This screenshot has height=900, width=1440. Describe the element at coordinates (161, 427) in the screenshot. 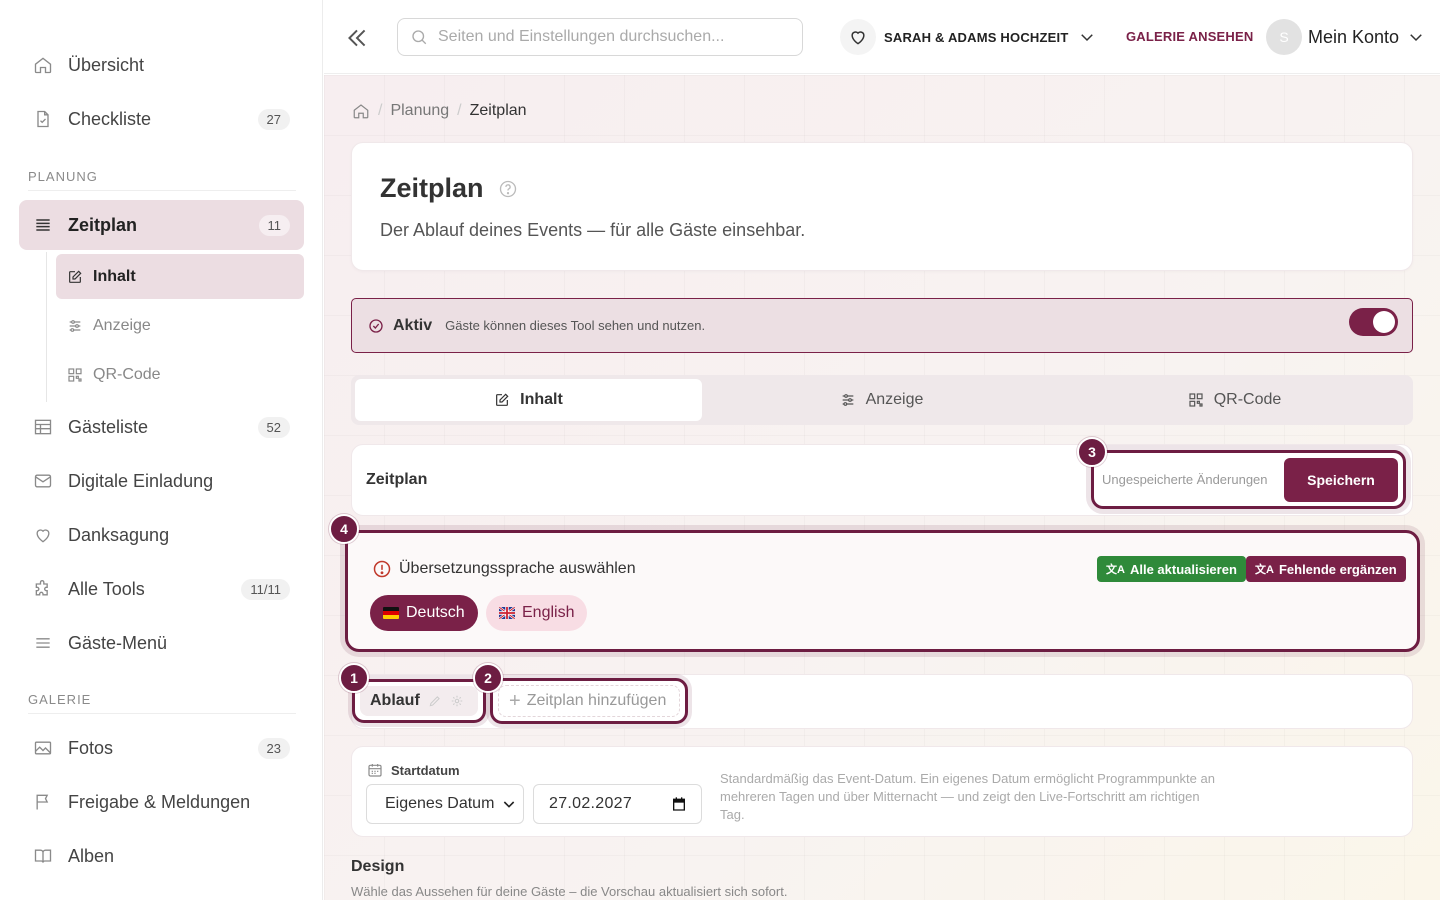

I see `sidebar-item-gaesteliste: Gästeliste 52` at that location.